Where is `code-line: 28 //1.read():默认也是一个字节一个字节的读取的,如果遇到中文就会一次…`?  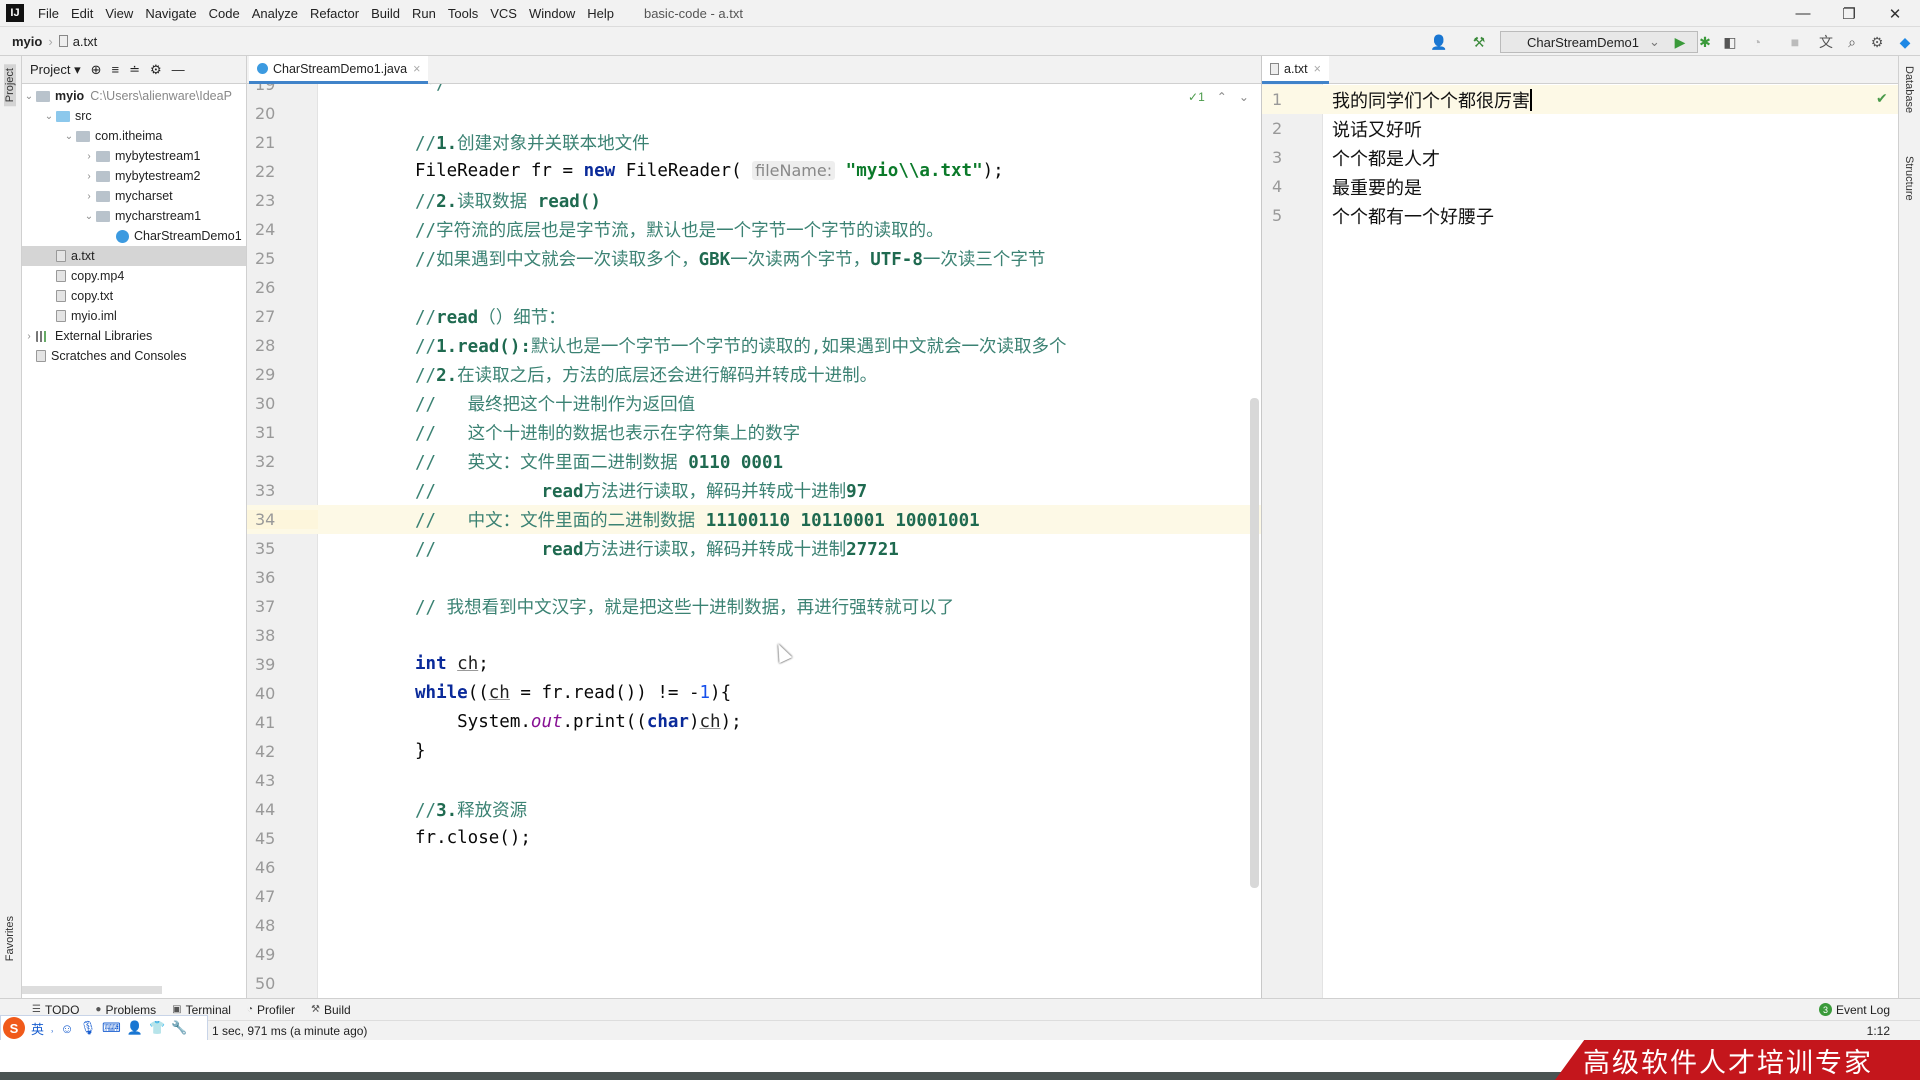
code-line: 28 //1.read():默认也是一个字节一个字节的读取的,如果遇到中文就会一次… is located at coordinates (754, 345).